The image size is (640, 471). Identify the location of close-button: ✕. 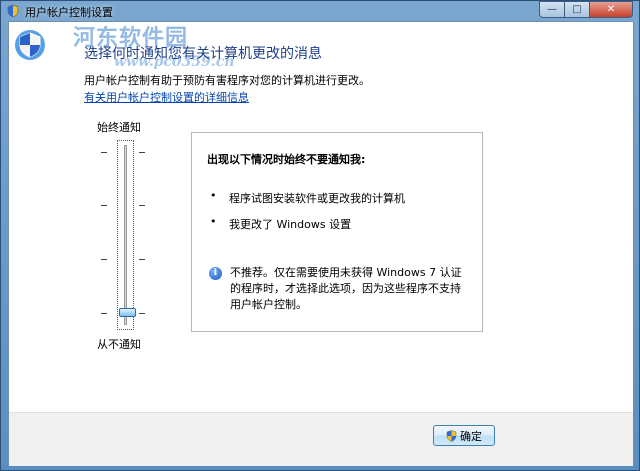
(611, 9).